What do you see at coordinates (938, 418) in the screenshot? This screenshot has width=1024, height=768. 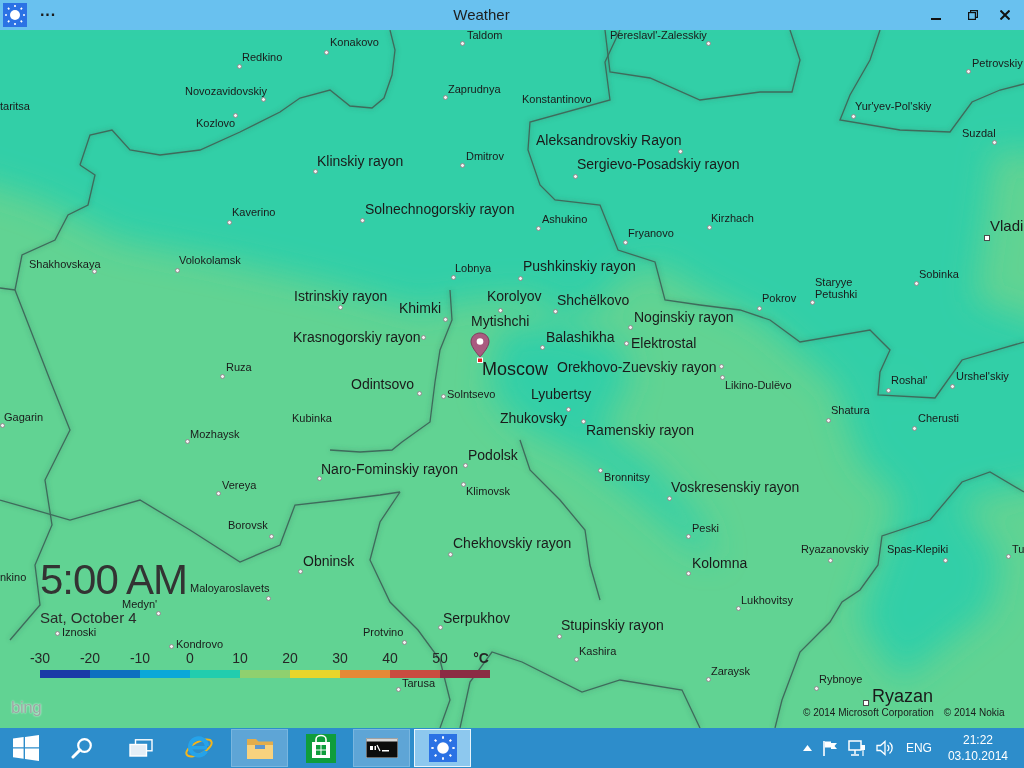 I see `place-label: Cherusti` at bounding box center [938, 418].